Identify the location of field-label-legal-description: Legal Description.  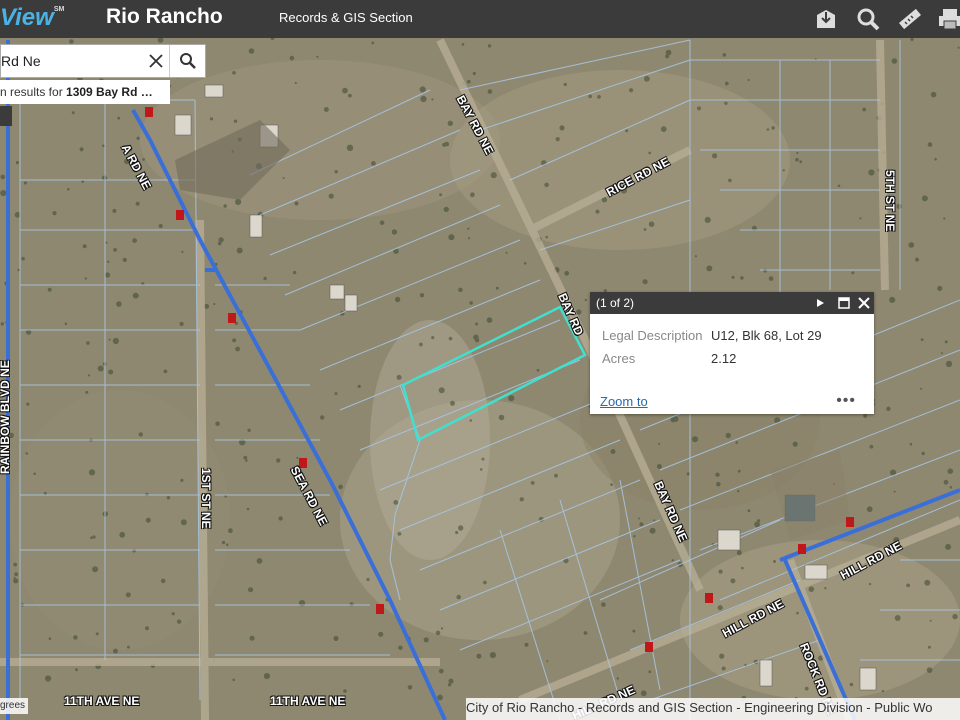
(652, 335).